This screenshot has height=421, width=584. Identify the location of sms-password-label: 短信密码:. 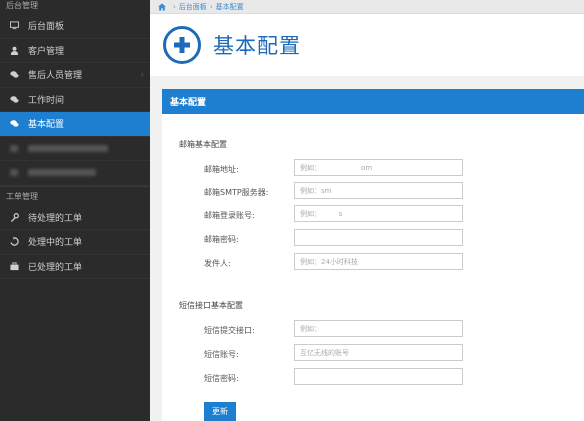
(221, 378).